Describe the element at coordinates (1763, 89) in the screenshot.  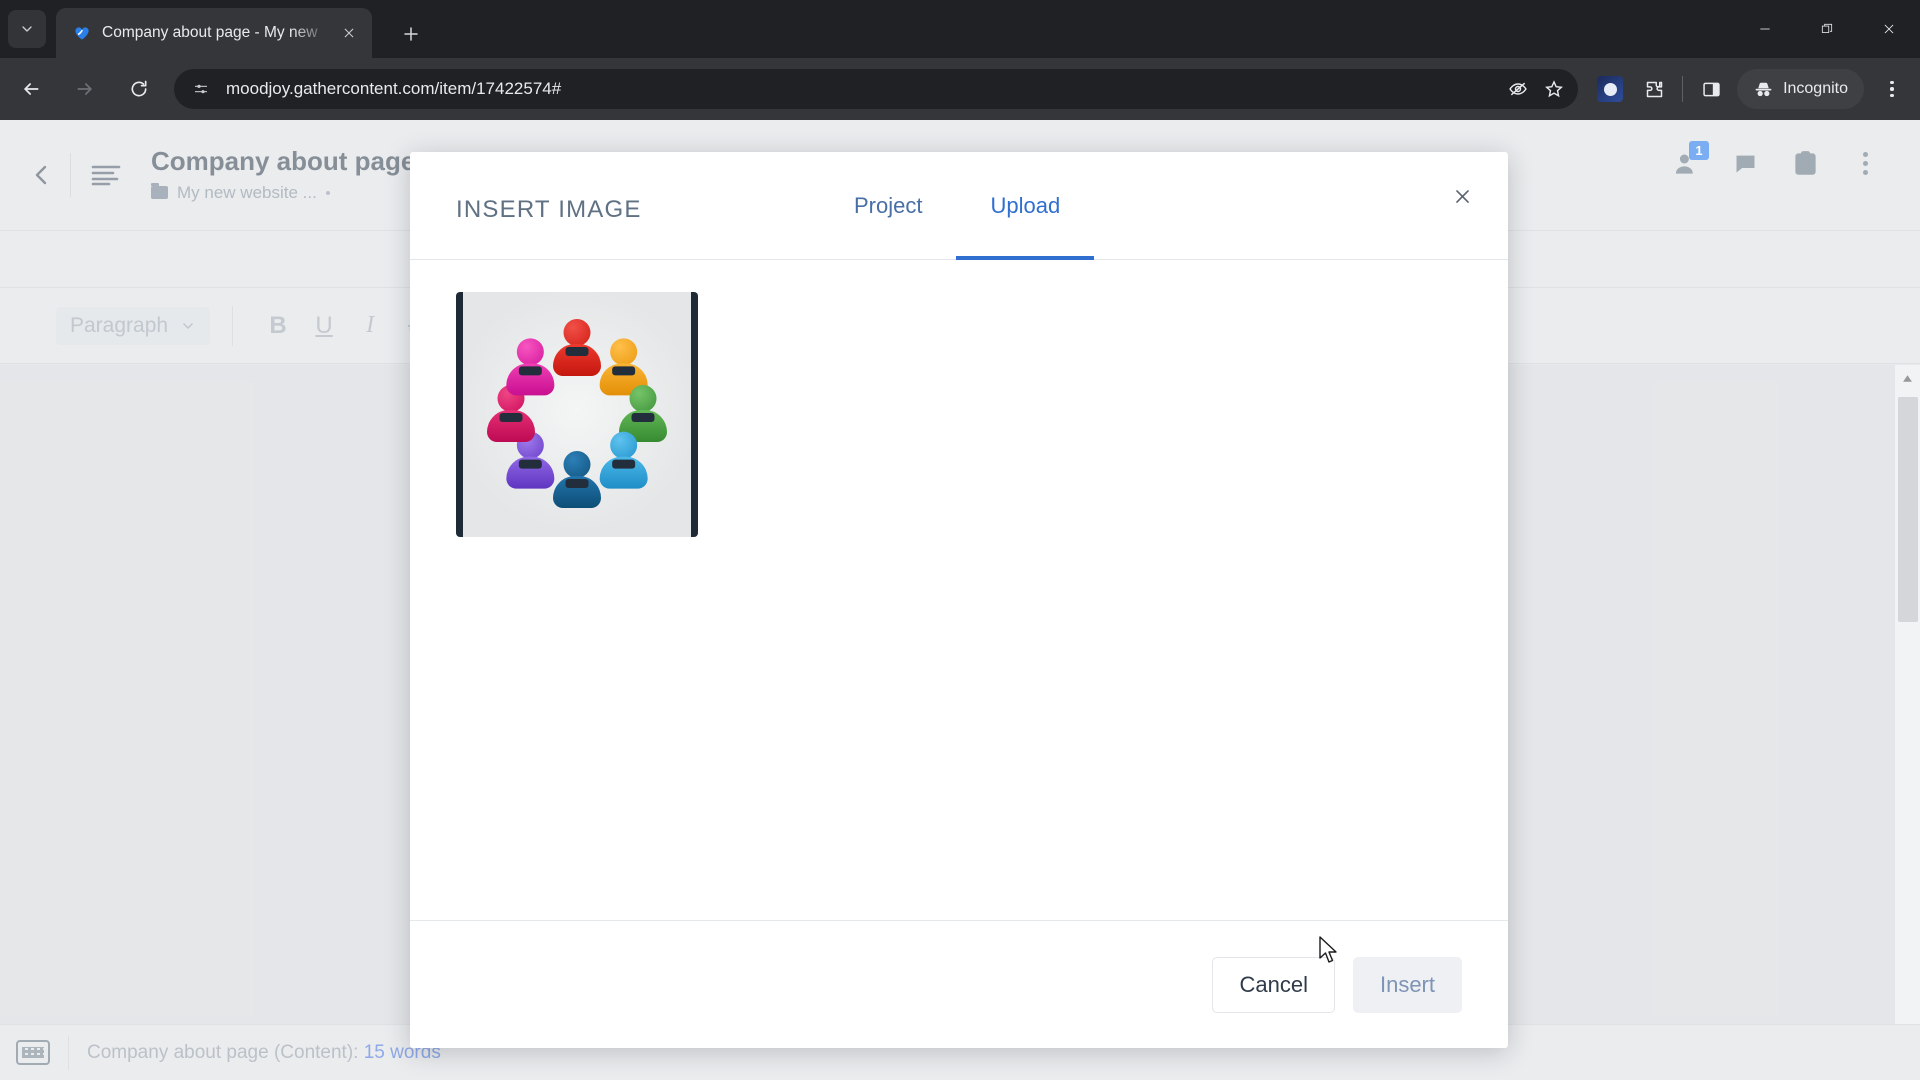
I see `incognito-icon` at that location.